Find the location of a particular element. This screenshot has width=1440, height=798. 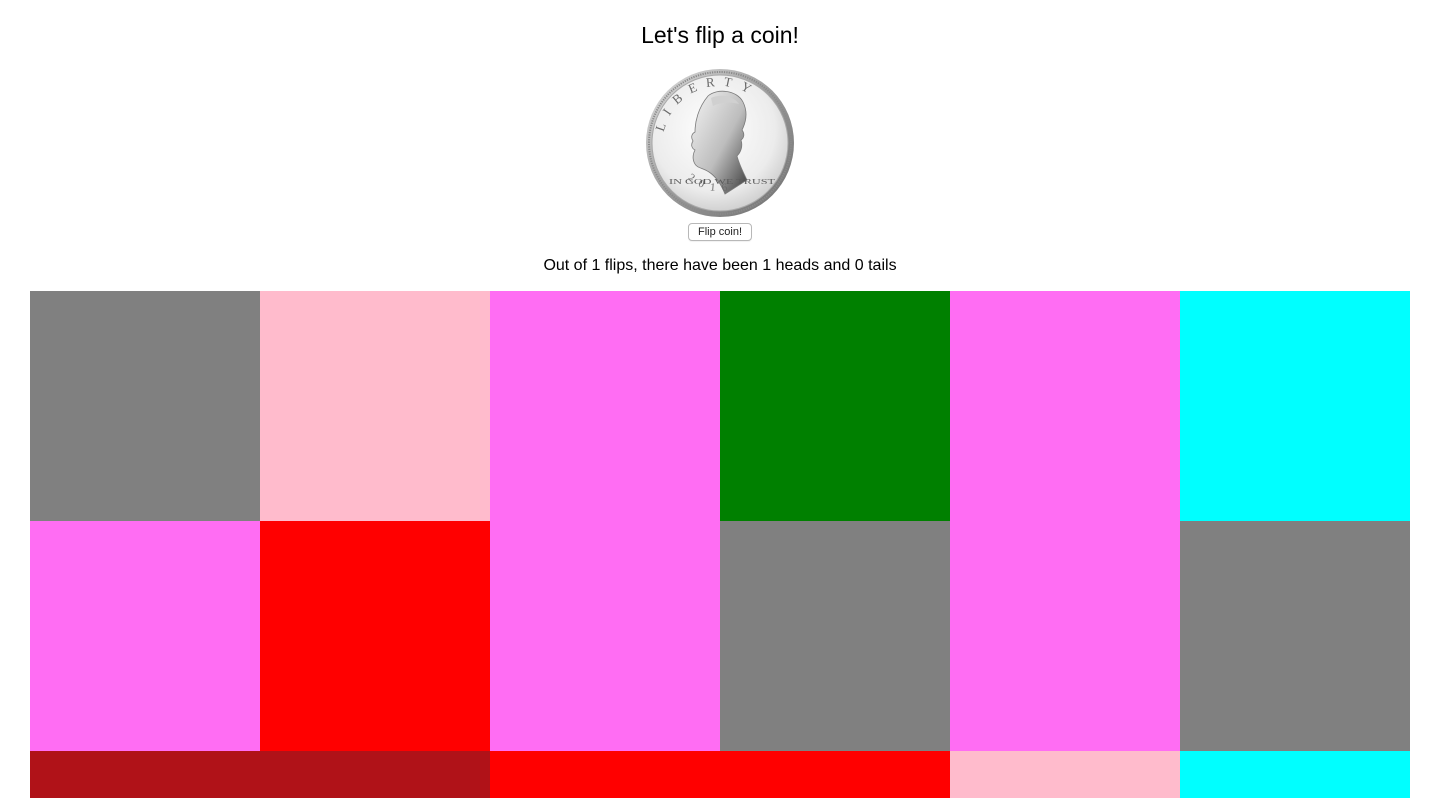

coin-image: LIBERTY IN GOD WE TRUST 2016 is located at coordinates (720, 143).